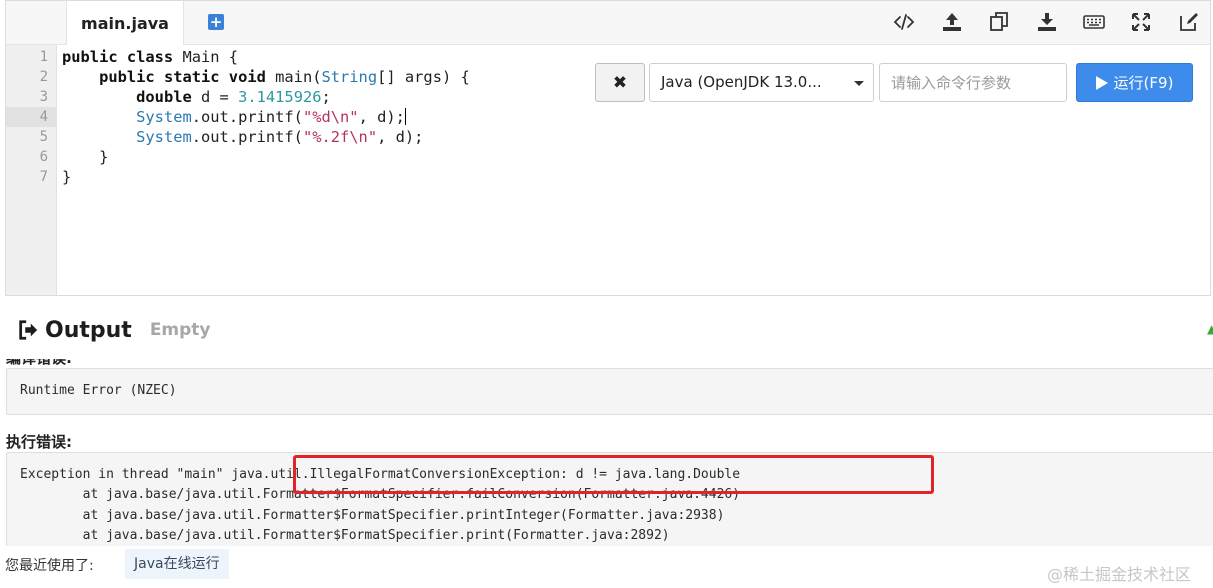  Describe the element at coordinates (1189, 22) in the screenshot. I see `edit-icon` at that location.